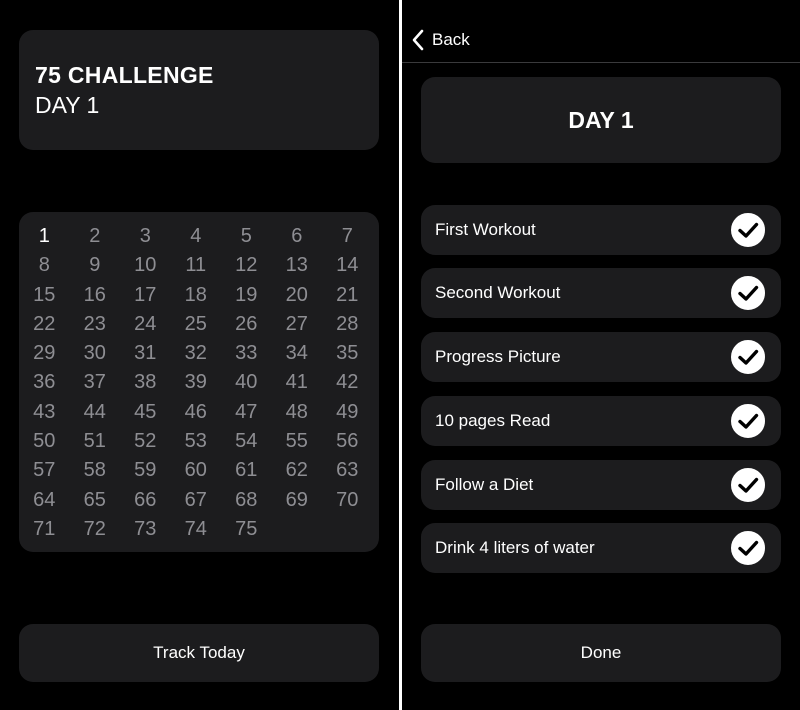 The height and width of the screenshot is (710, 800). What do you see at coordinates (44, 441) in the screenshot?
I see `calendar-day: 50` at bounding box center [44, 441].